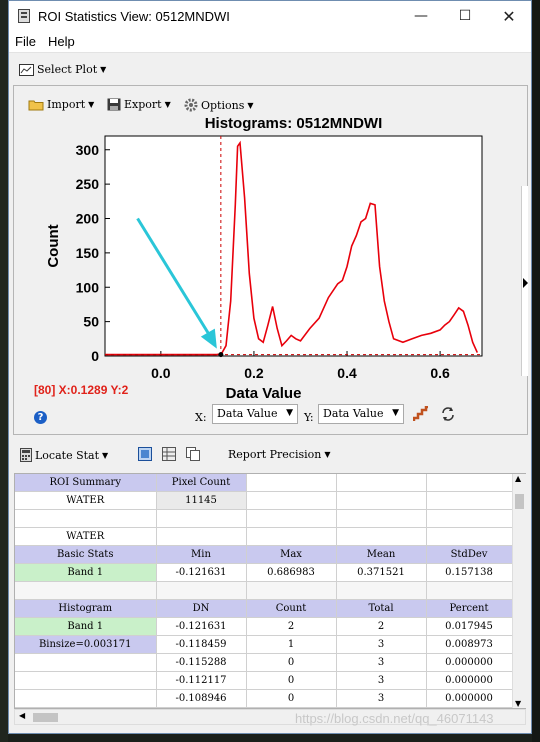 The height and width of the screenshot is (742, 540). What do you see at coordinates (61, 41) in the screenshot?
I see `menu-help: Help` at bounding box center [61, 41].